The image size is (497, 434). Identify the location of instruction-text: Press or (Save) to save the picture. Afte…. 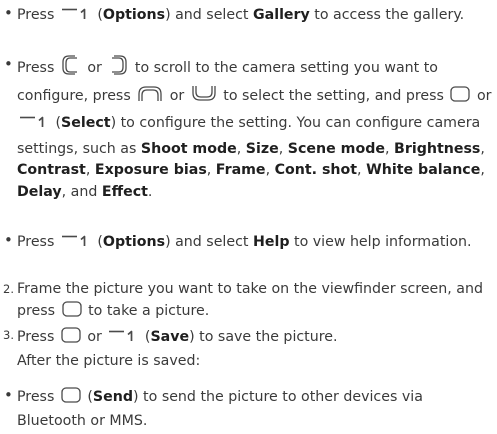
(254, 348).